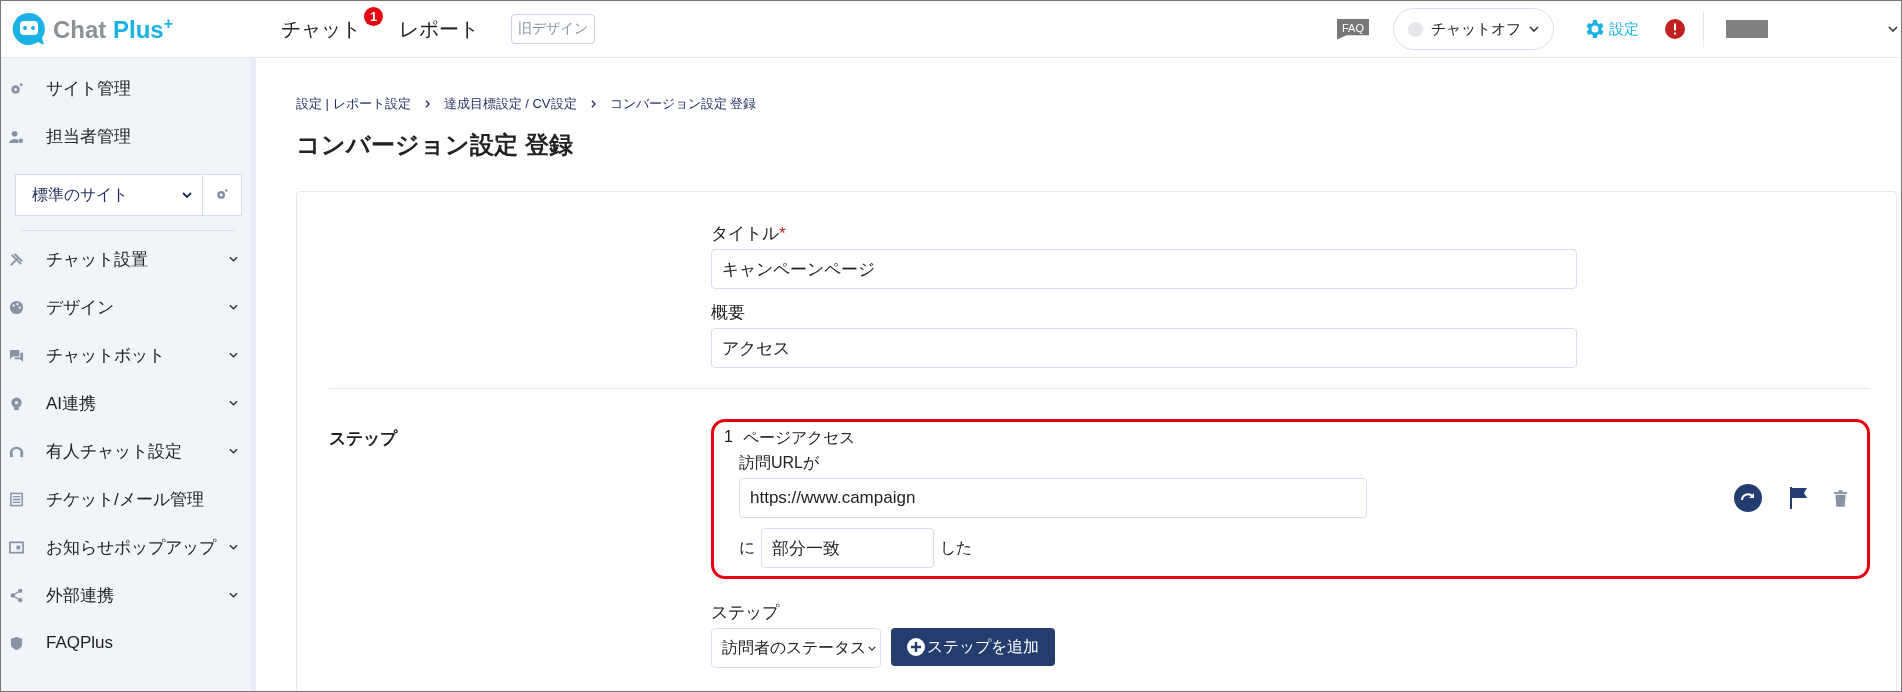  Describe the element at coordinates (510, 104) in the screenshot. I see `breadcrumb-link: 達成目標設定 / CV設定` at that location.